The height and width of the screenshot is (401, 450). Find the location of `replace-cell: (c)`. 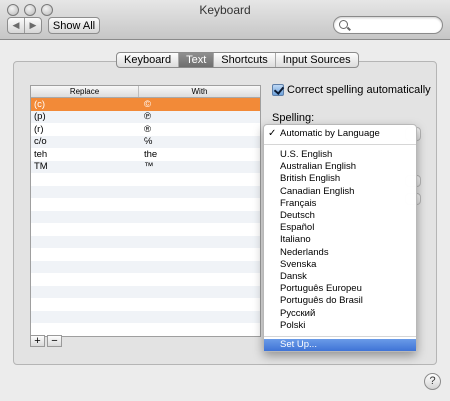

replace-cell: (c) is located at coordinates (85, 104).